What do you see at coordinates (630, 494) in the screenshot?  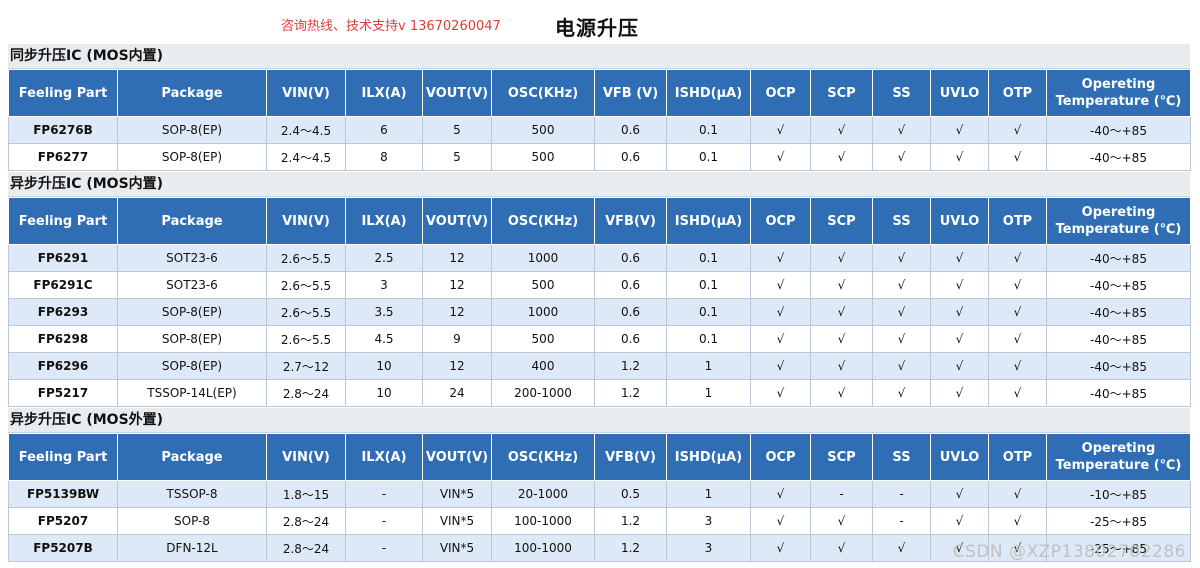 I see `cell-vfb: 0.5` at bounding box center [630, 494].